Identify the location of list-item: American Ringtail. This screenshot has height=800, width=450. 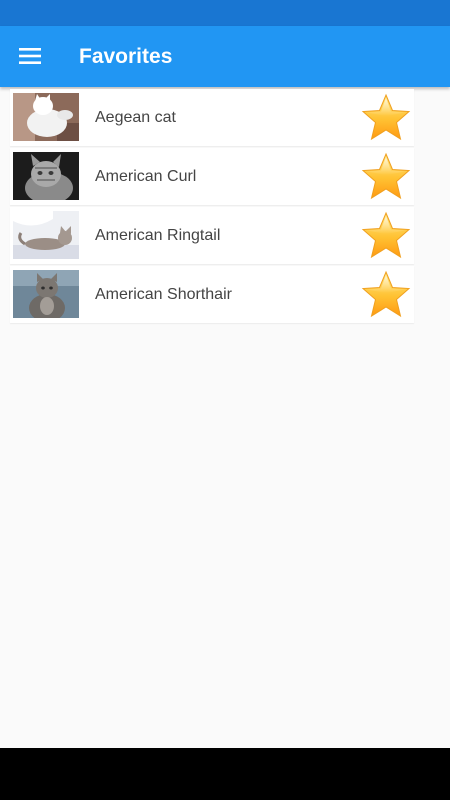
(212, 235).